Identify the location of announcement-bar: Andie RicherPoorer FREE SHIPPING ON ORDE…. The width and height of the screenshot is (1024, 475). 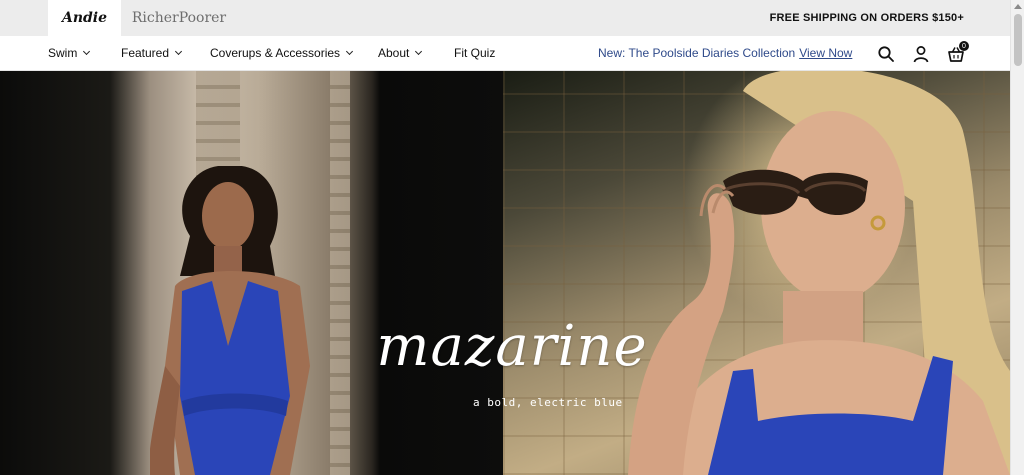
(505, 18).